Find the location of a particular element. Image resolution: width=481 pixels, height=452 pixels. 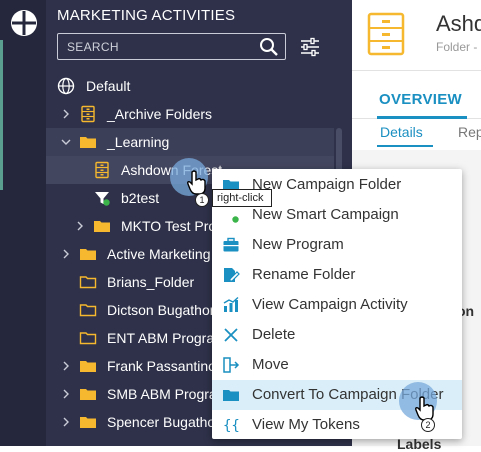

step1-number-badge: 1 is located at coordinates (202, 200).